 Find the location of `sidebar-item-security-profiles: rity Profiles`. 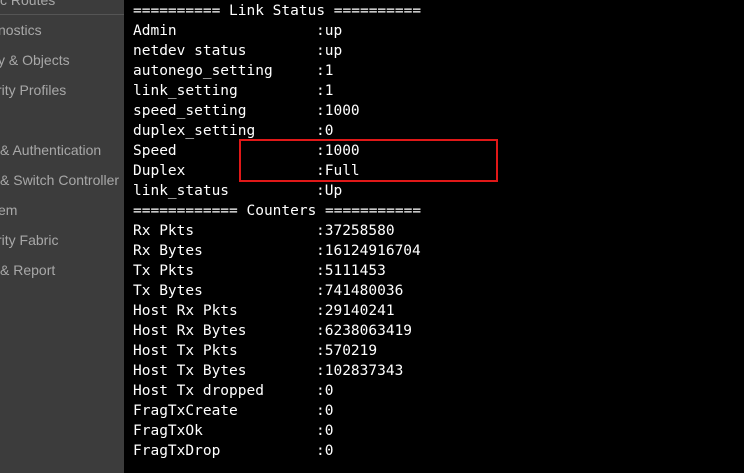

sidebar-item-security-profiles: rity Profiles is located at coordinates (33, 90).